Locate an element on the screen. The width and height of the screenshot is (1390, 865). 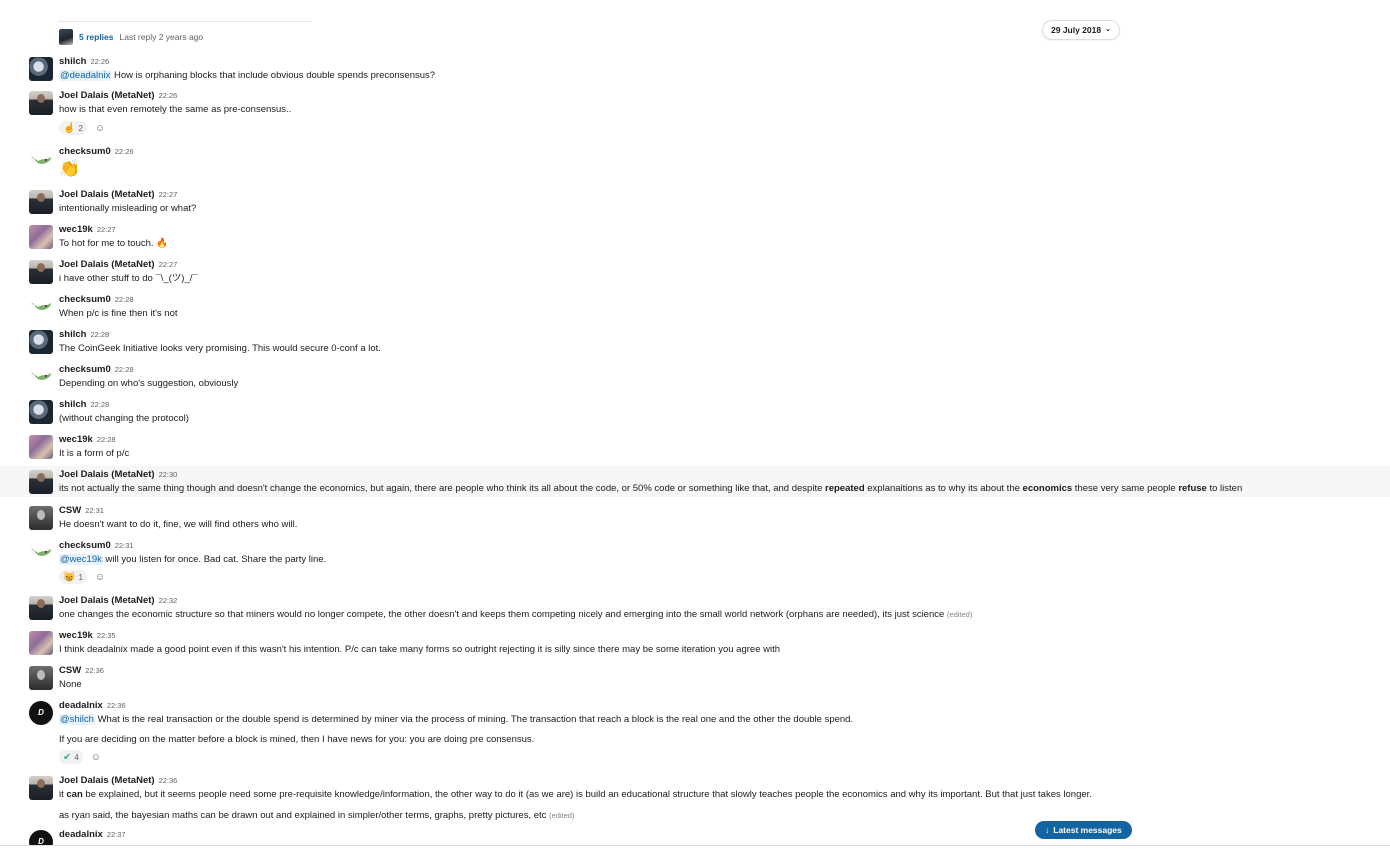
bold-text: economics is located at coordinates (1047, 488).